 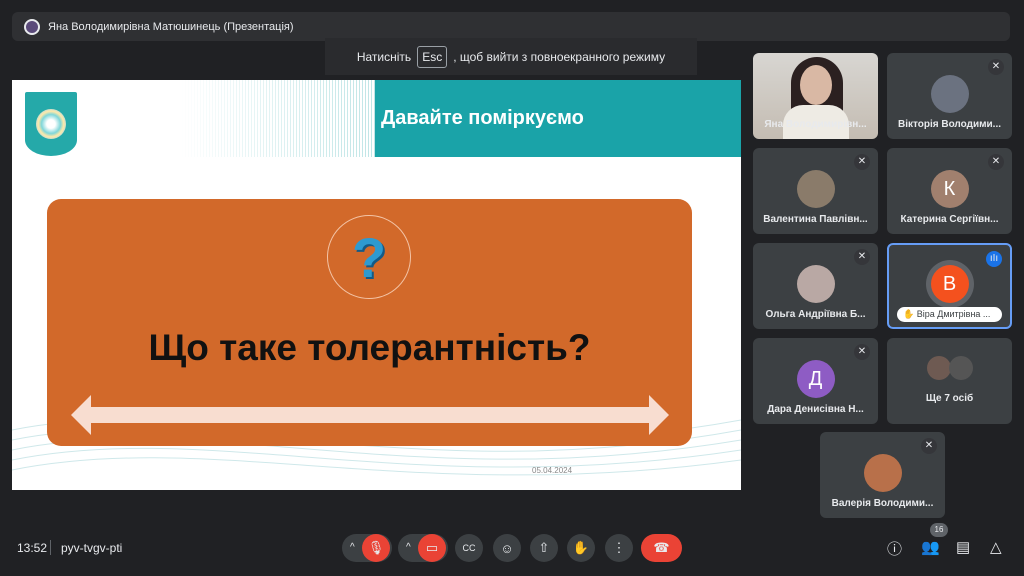 What do you see at coordinates (661, 548) in the screenshot?
I see `leave-call-button: ☎` at bounding box center [661, 548].